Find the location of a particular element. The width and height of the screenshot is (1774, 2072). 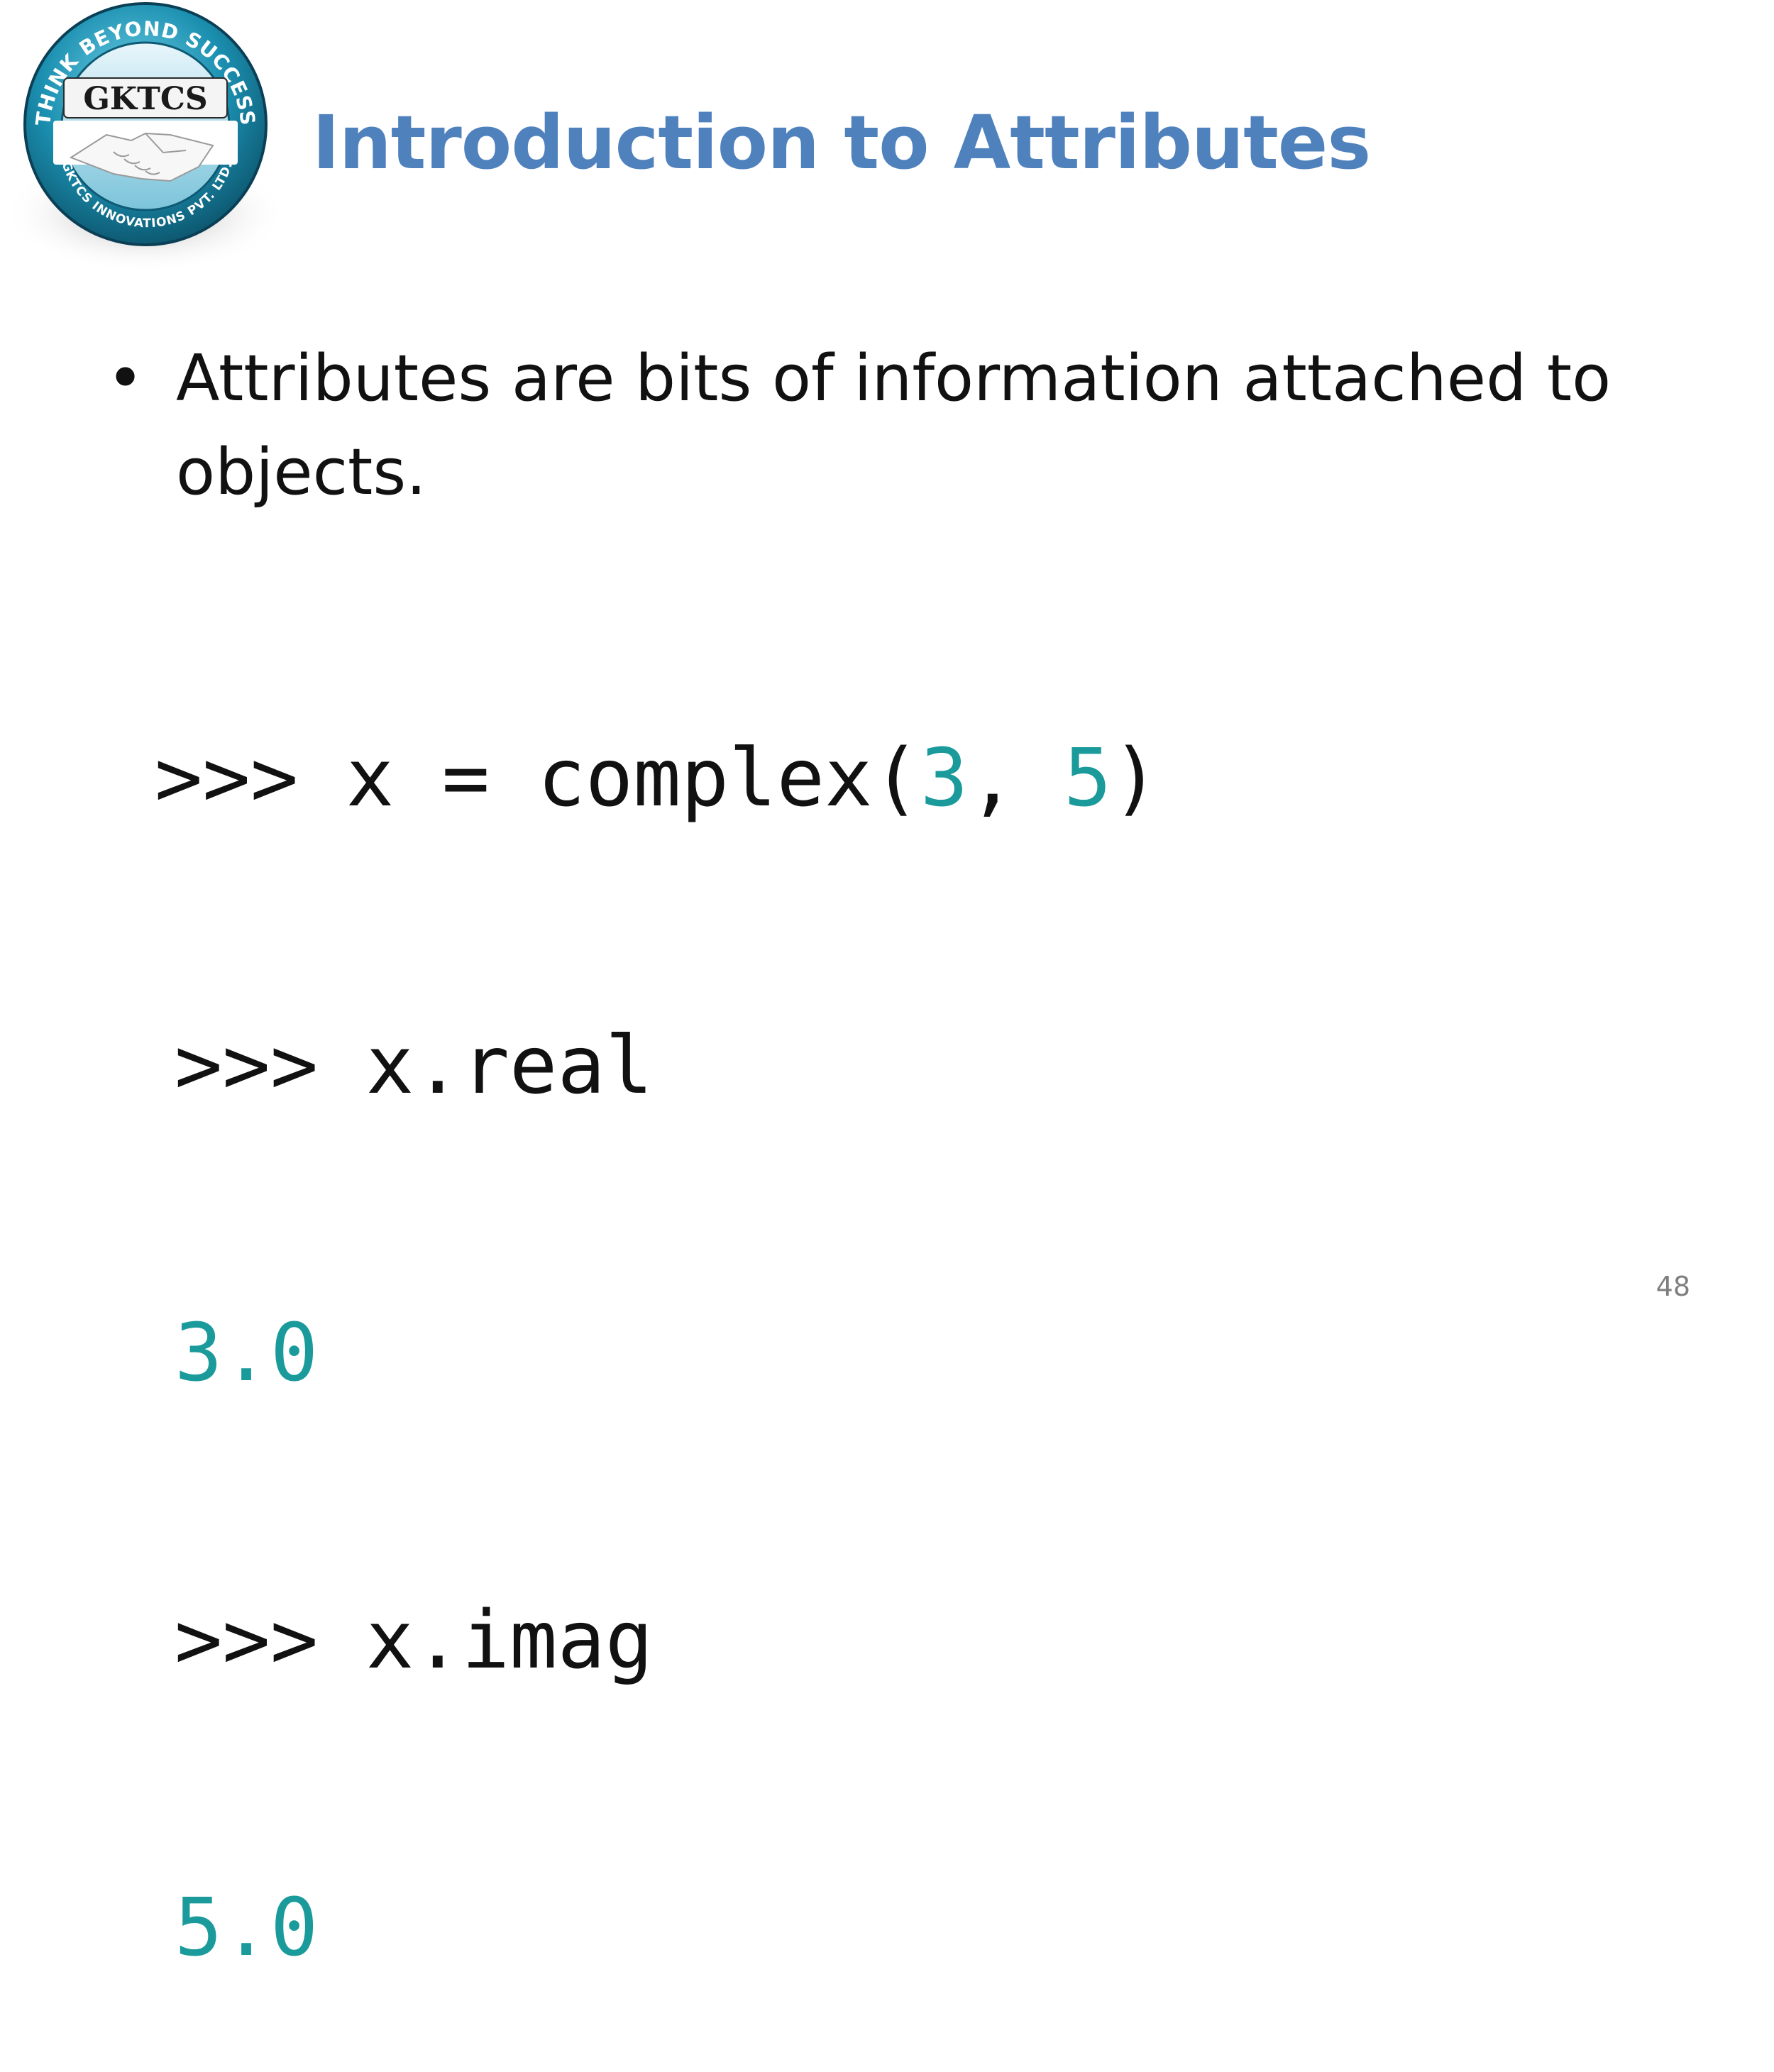

code-line-1-arg2: 5 is located at coordinates (1088, 779).